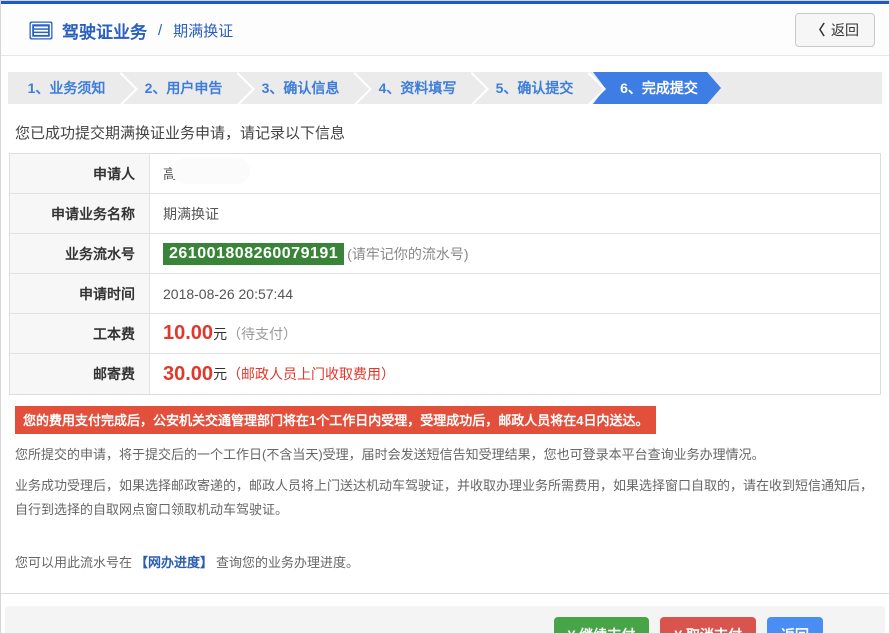  What do you see at coordinates (203, 31) in the screenshot?
I see `page-subtitle: 期满换证` at bounding box center [203, 31].